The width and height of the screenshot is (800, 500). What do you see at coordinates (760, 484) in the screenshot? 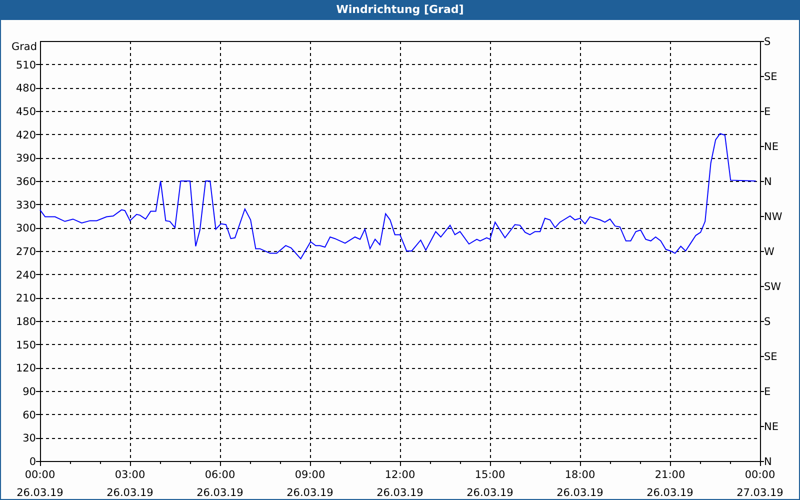
I see `axis-label: 00:00 27.03.19` at bounding box center [760, 484].